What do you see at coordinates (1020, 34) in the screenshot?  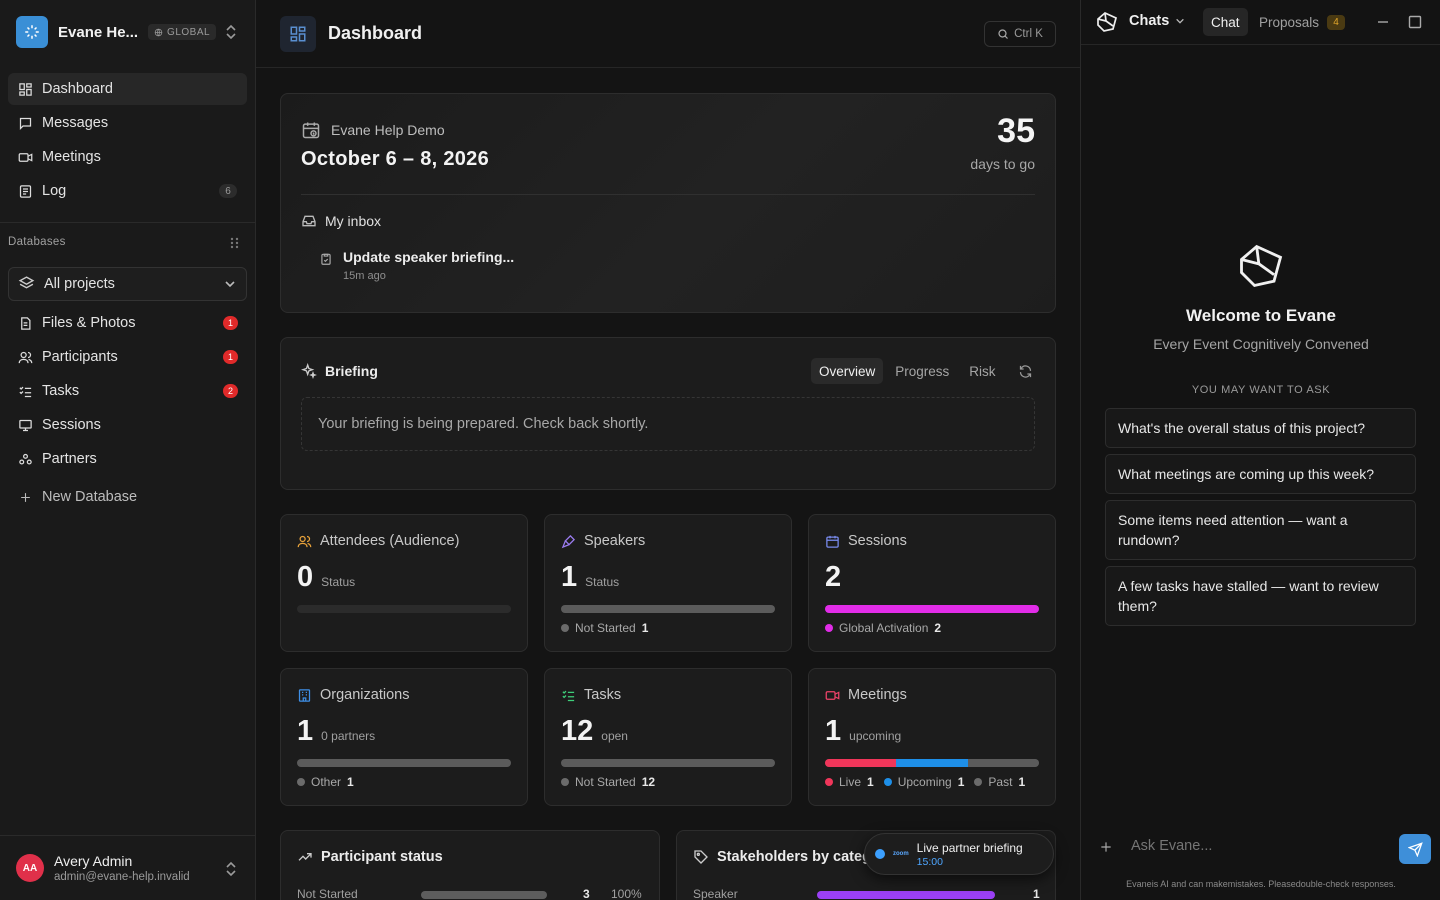 I see `search-button: Ctrl K` at bounding box center [1020, 34].